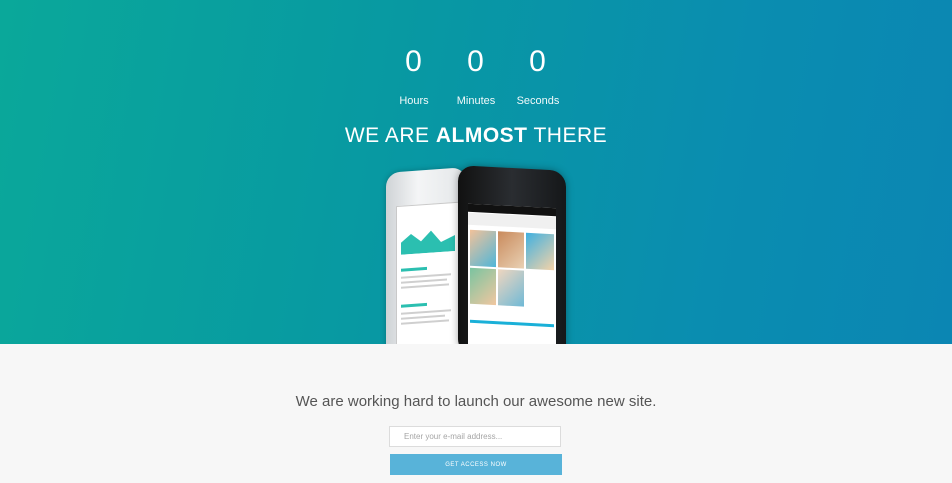  I want to click on black-phone, so click(512, 254).